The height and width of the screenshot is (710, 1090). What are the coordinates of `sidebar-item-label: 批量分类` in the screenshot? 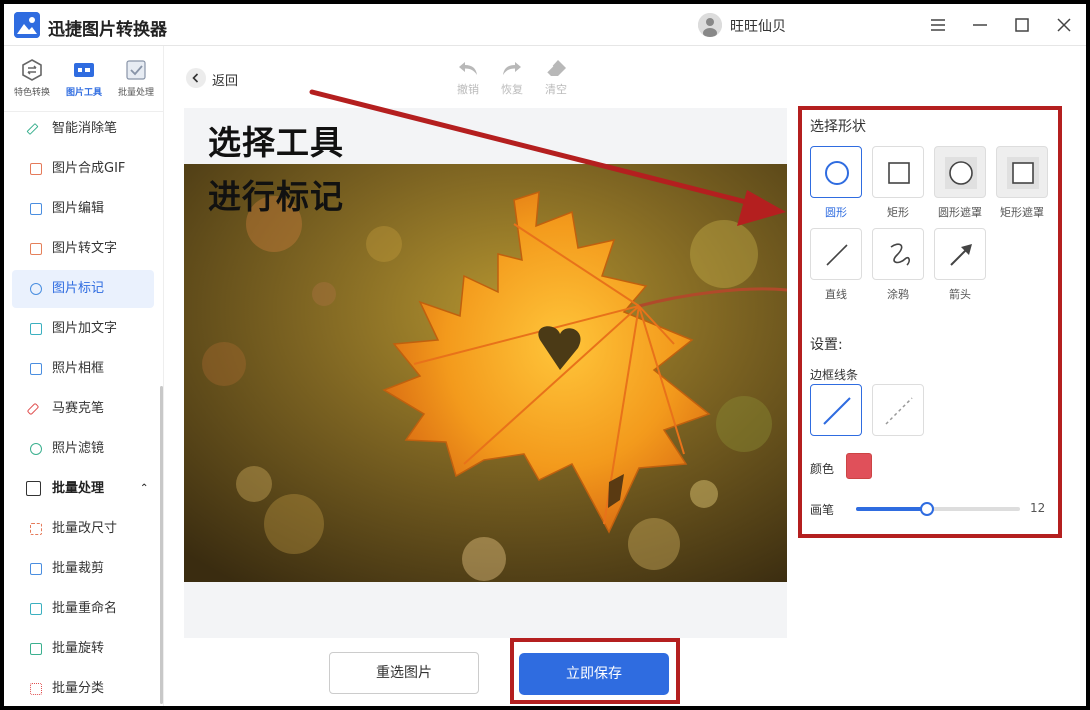 It's located at (78, 688).